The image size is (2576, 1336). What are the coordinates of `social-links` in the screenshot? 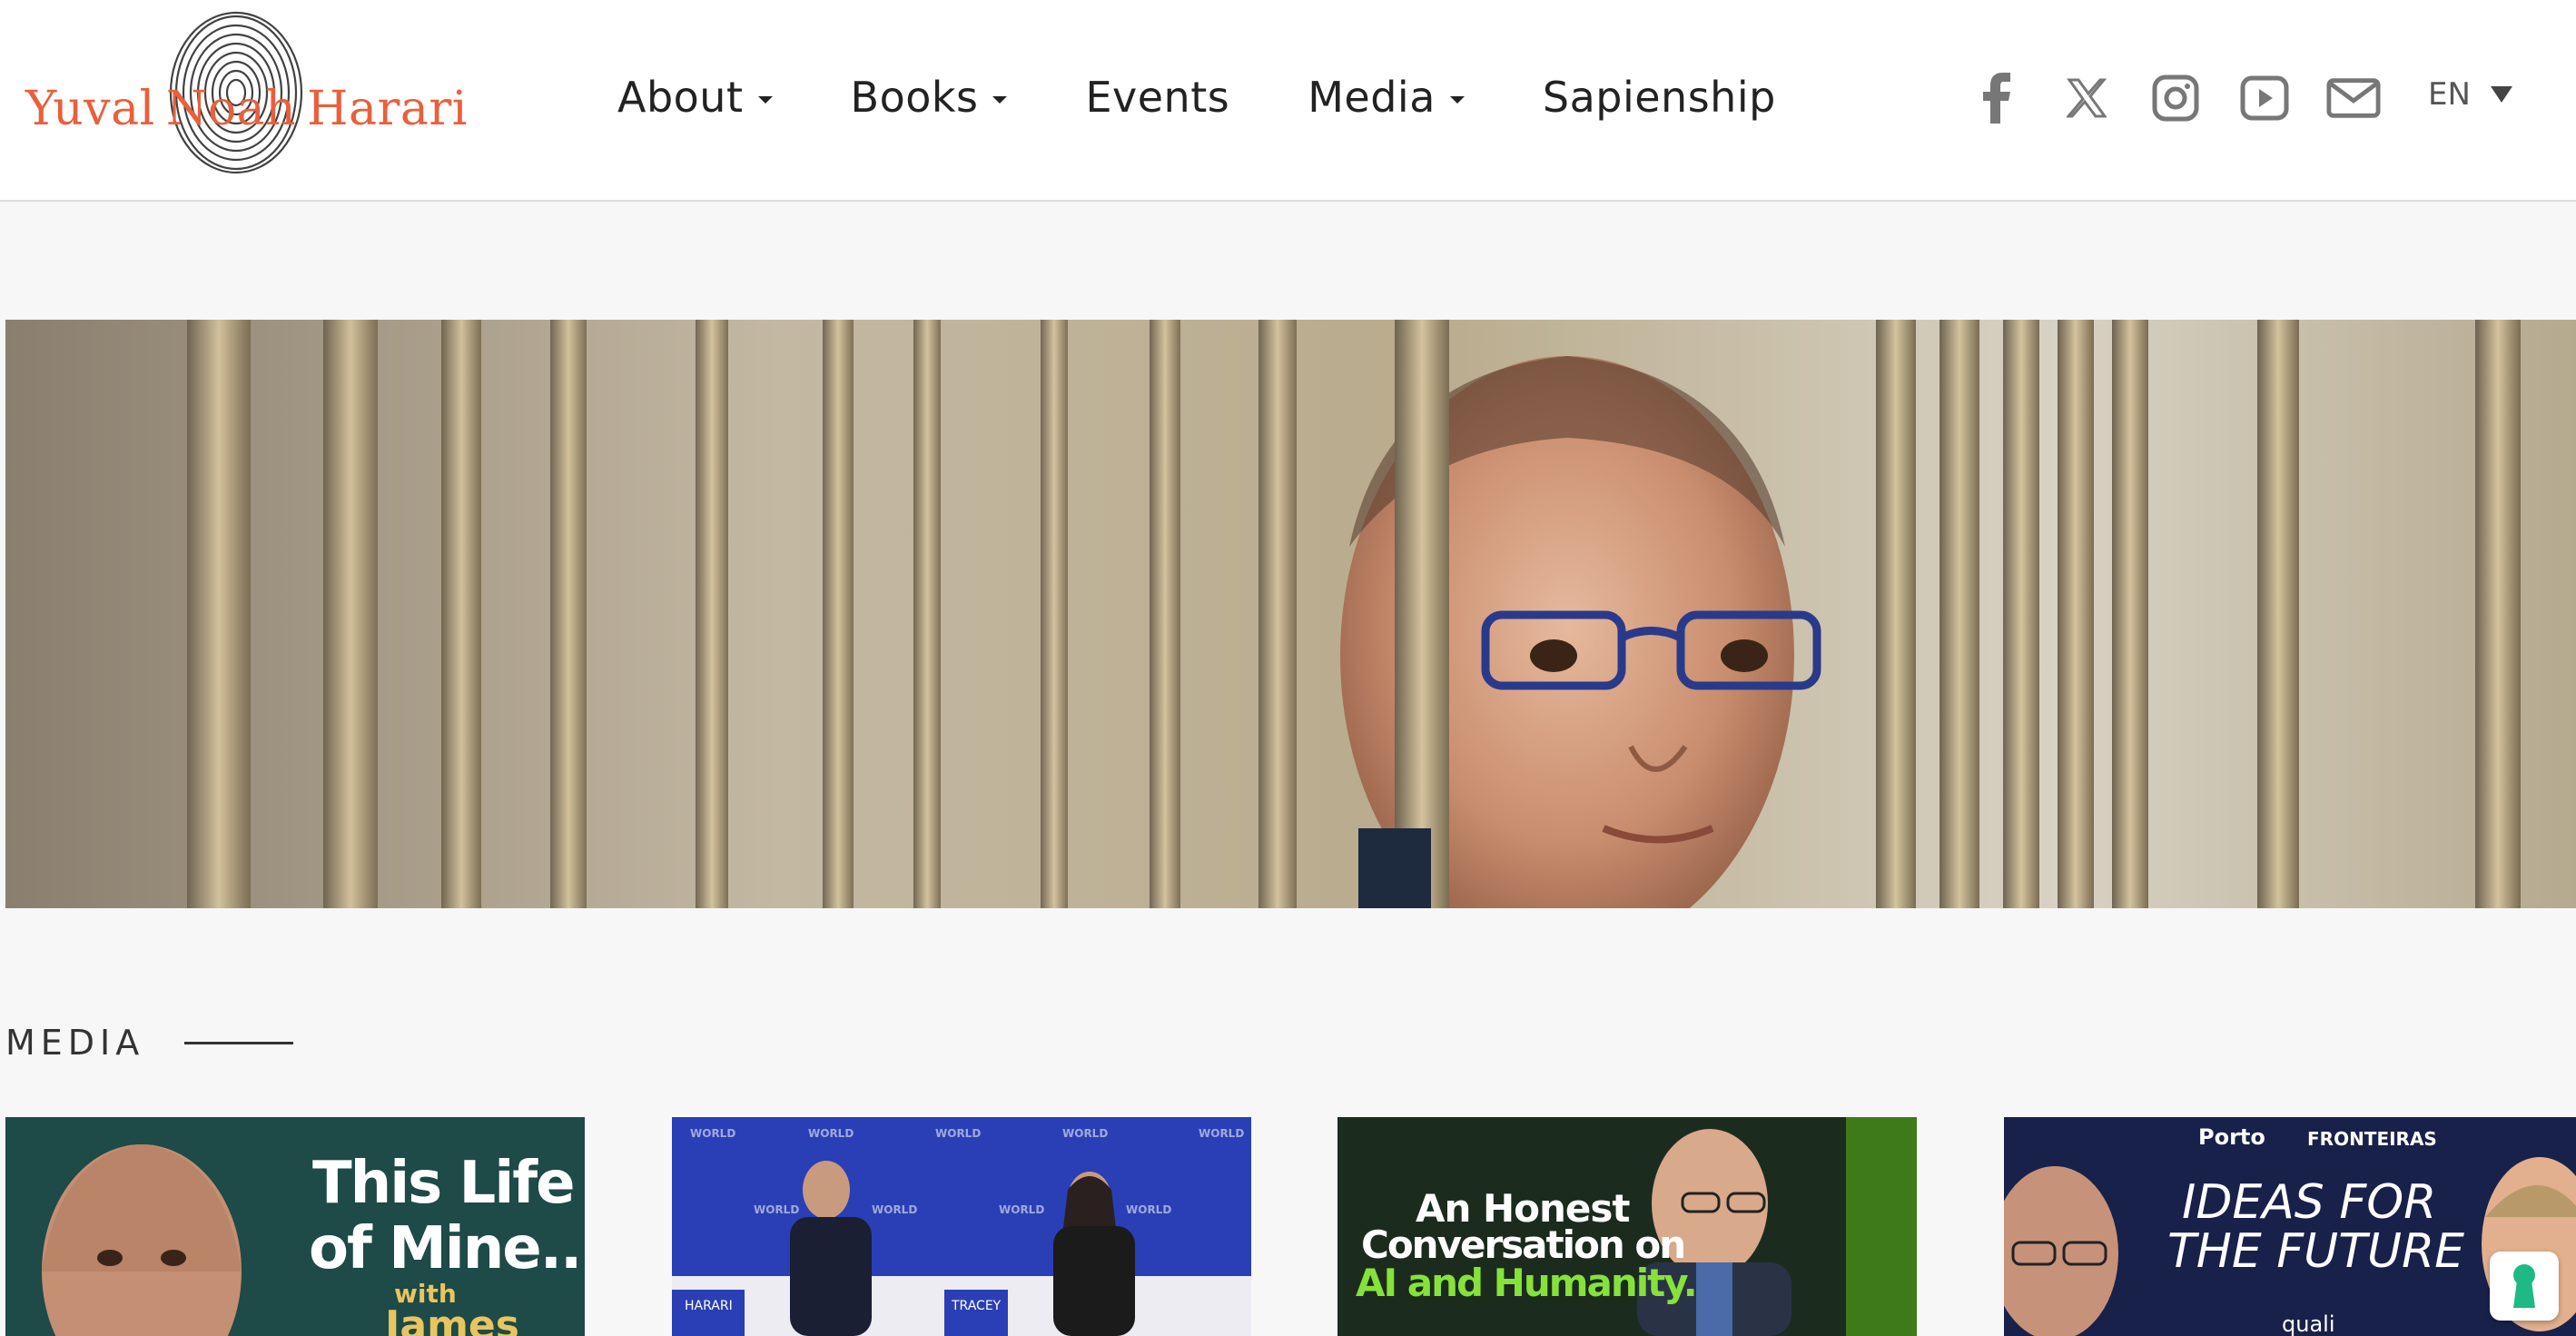 It's located at (2192, 98).